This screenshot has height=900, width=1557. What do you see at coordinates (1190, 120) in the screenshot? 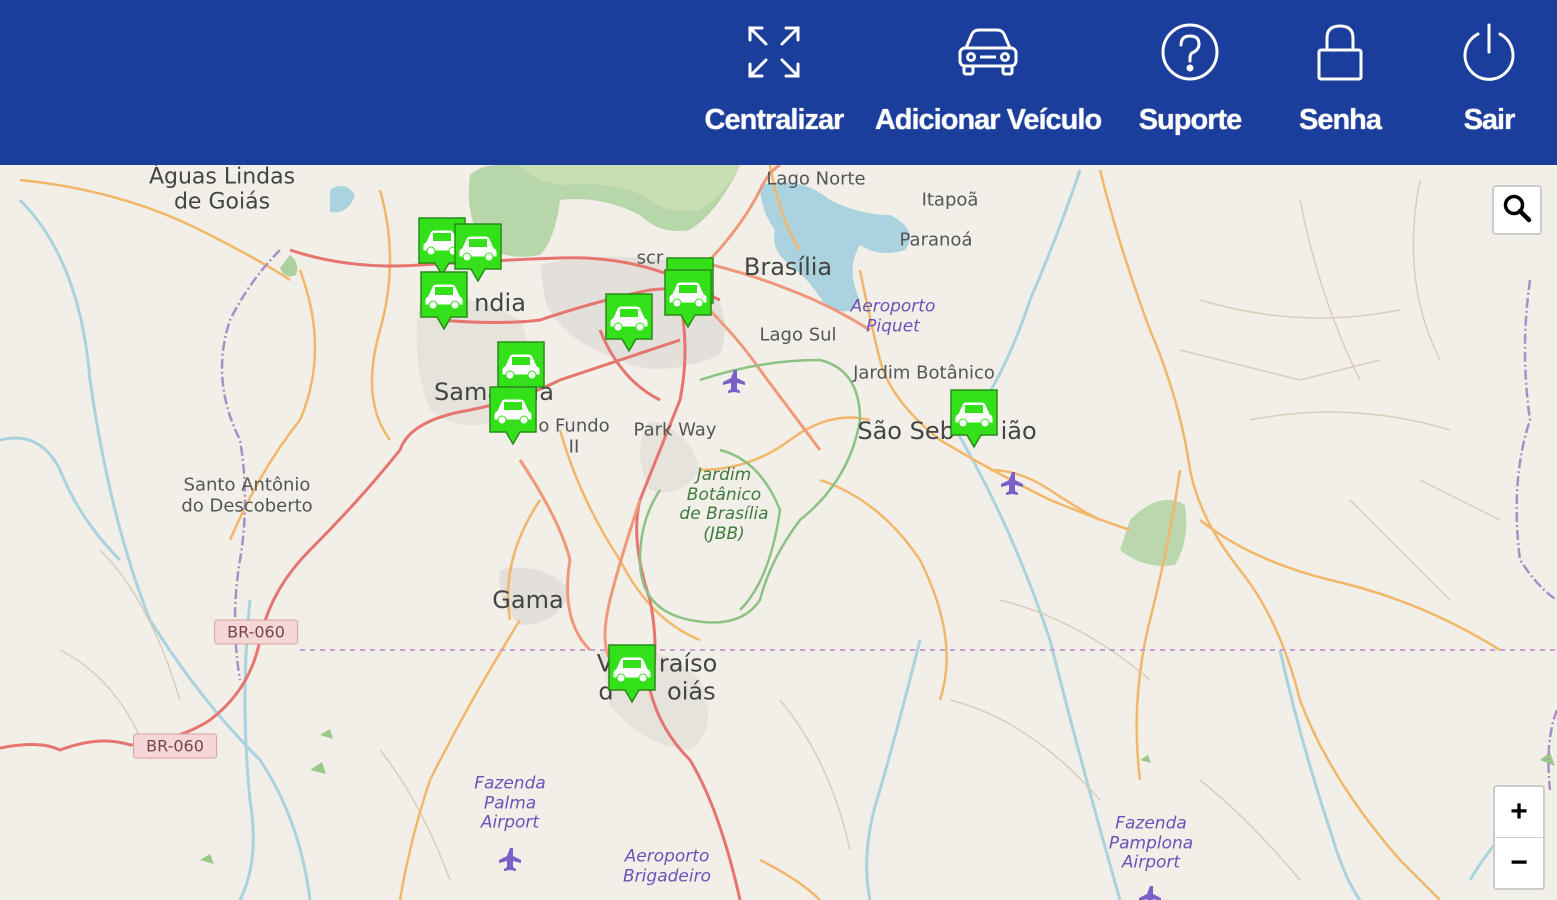
I see `suporte-label: Suporte` at bounding box center [1190, 120].